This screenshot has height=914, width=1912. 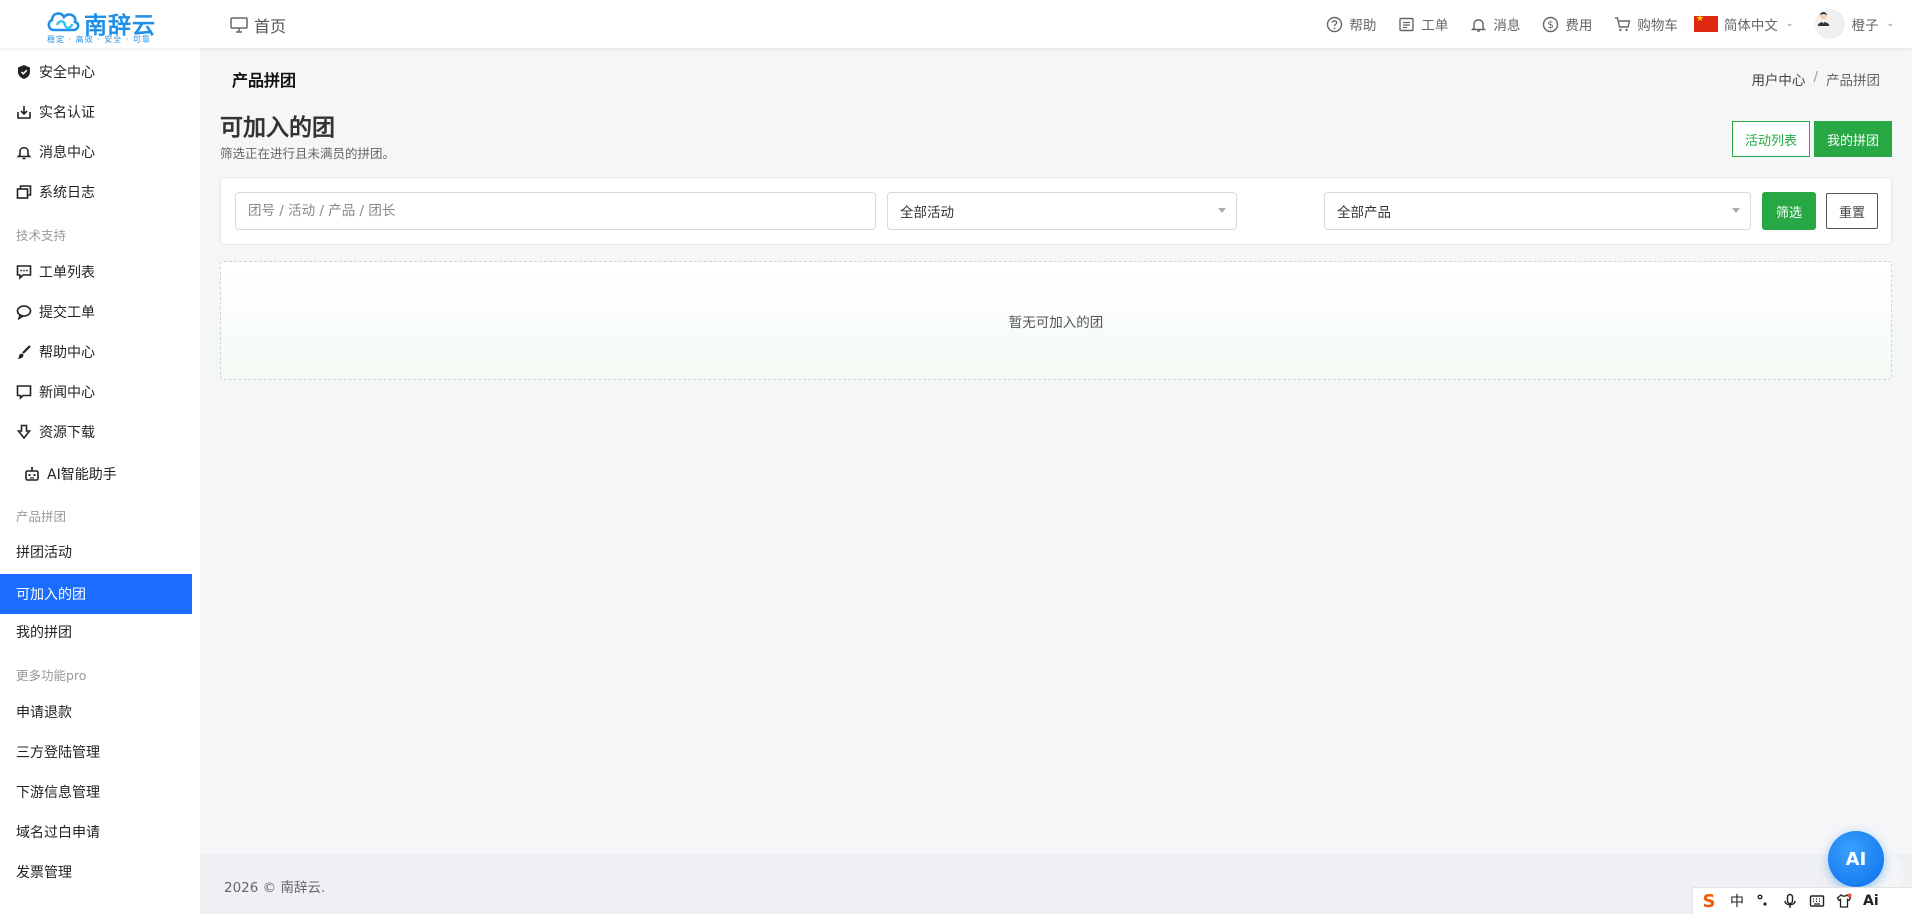 I want to click on sidebar-item-label: 系统日志, so click(x=67, y=193).